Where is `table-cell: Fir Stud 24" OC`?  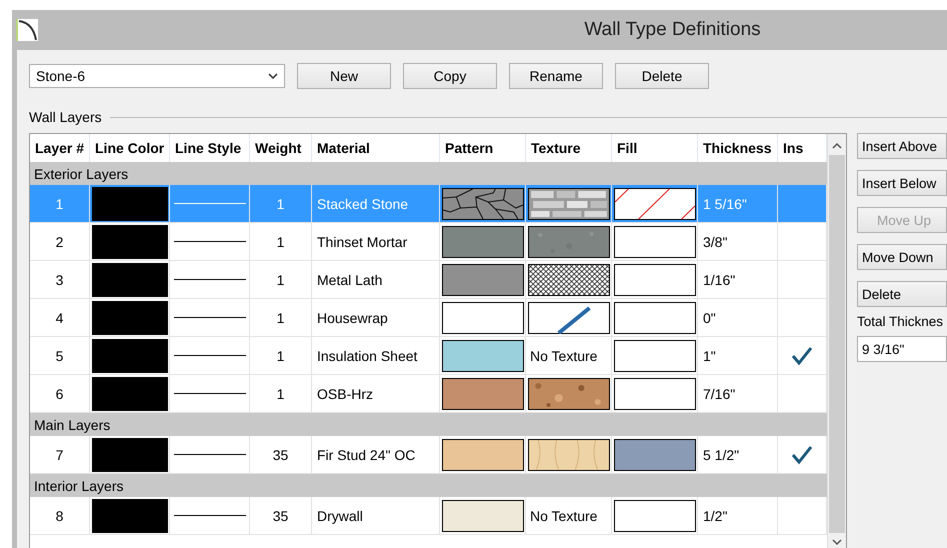 table-cell: Fir Stud 24" OC is located at coordinates (376, 454).